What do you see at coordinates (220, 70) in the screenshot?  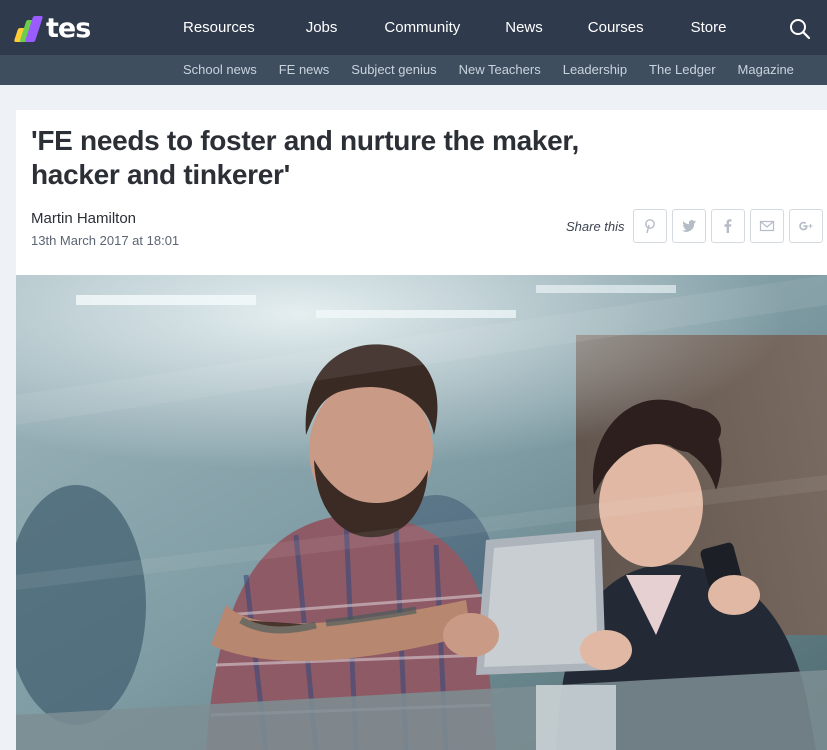 I see `subnav-school-news: School news` at bounding box center [220, 70].